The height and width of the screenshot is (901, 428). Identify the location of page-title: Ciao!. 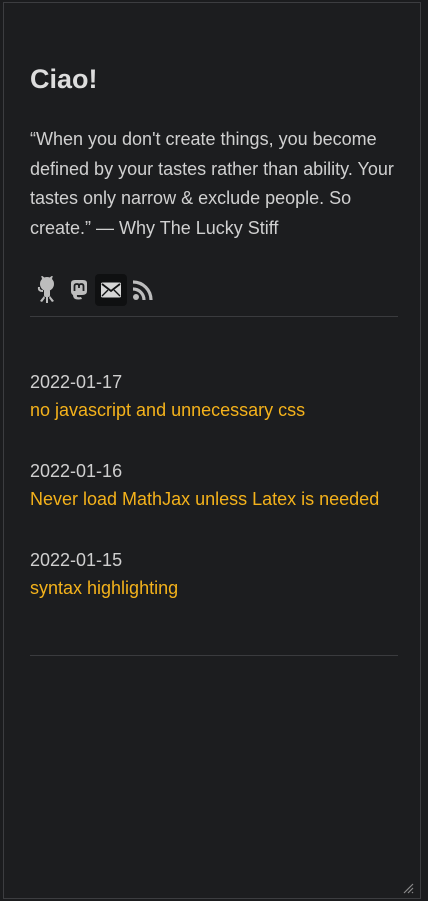
(64, 79).